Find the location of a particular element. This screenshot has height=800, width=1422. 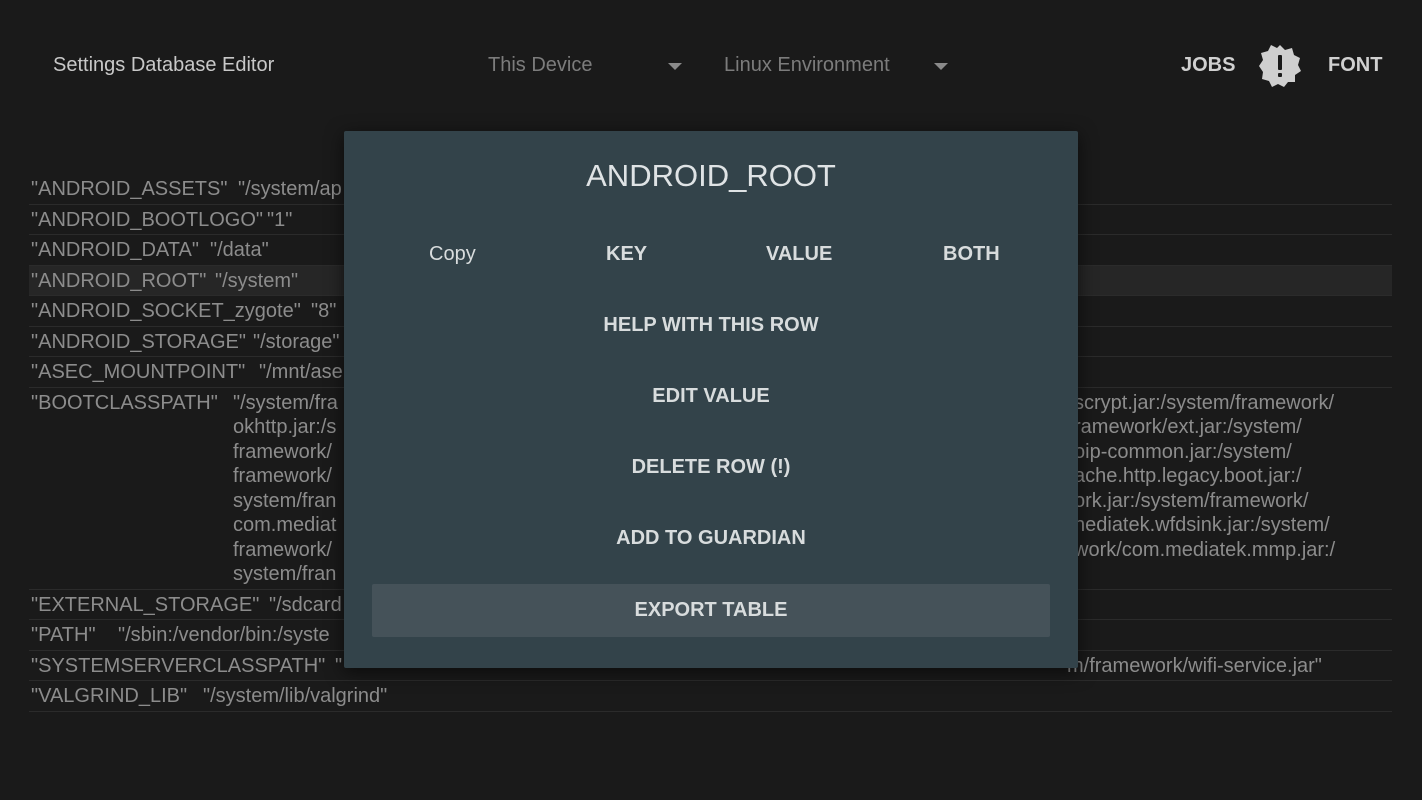

dialog-title: ANDROID_ROOT is located at coordinates (711, 175).